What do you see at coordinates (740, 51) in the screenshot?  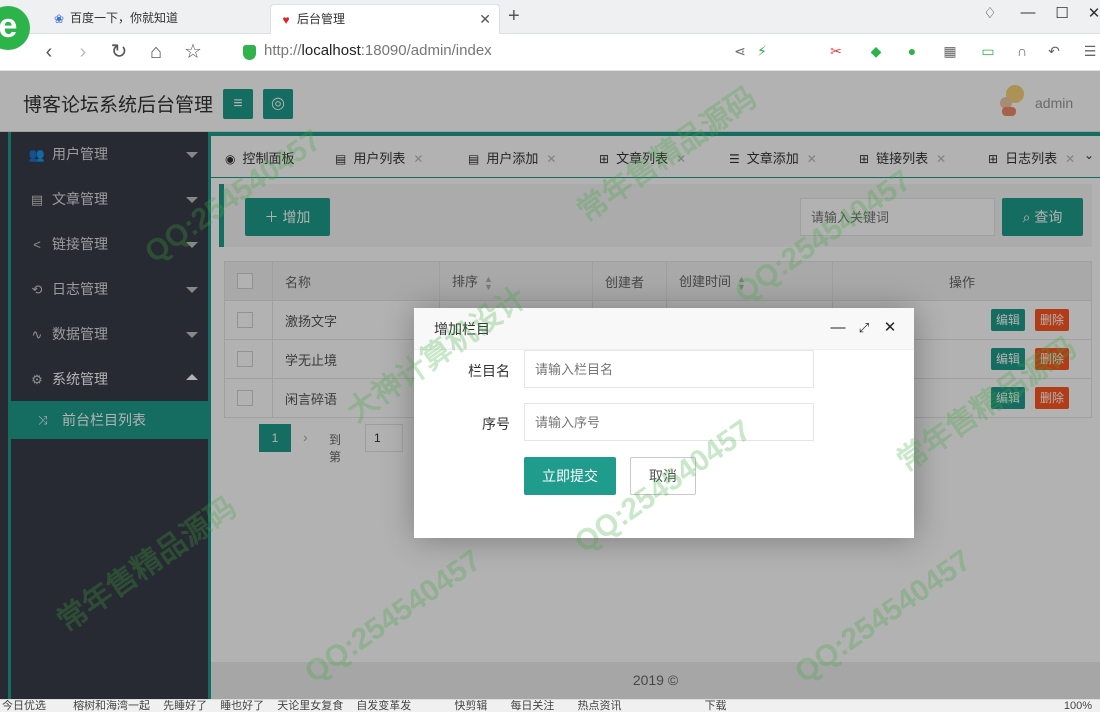 I see `share-icon: ⋖` at bounding box center [740, 51].